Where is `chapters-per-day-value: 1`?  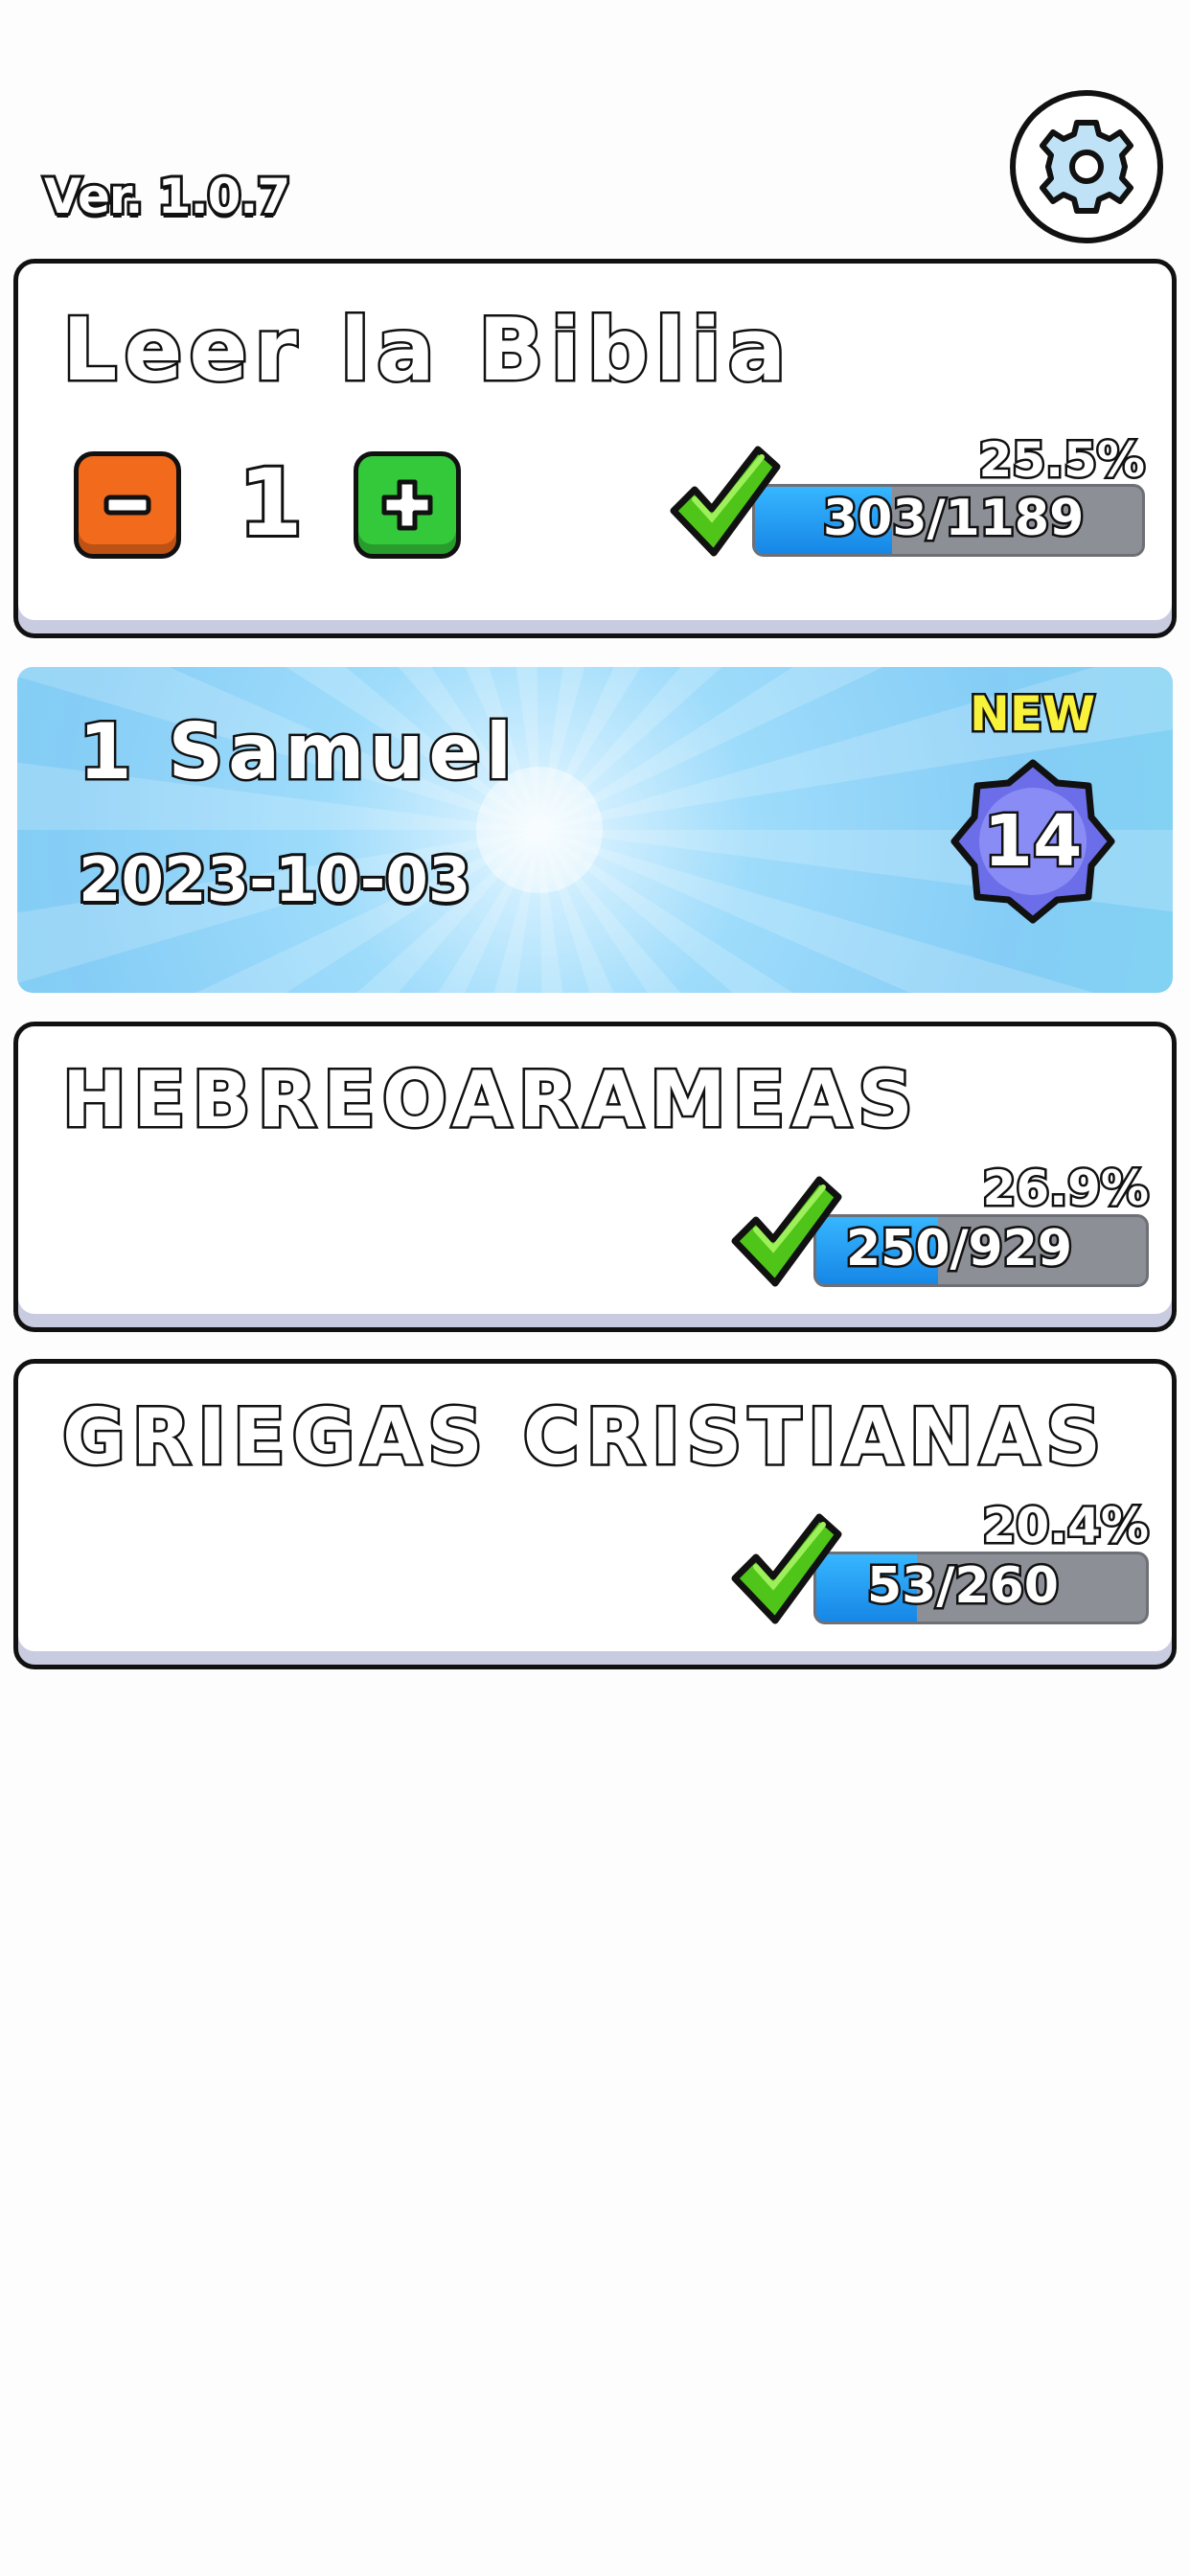
chapters-per-day-value: 1 is located at coordinates (271, 504).